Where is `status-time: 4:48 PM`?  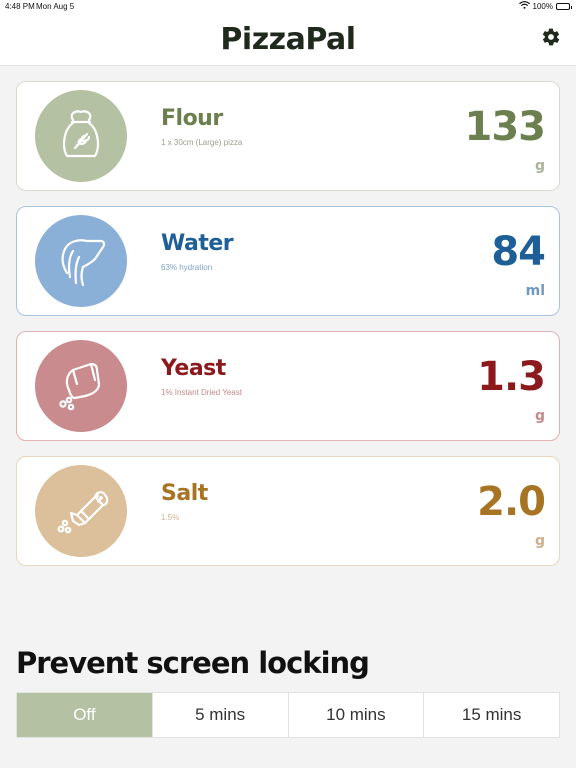
status-time: 4:48 PM is located at coordinates (20, 6).